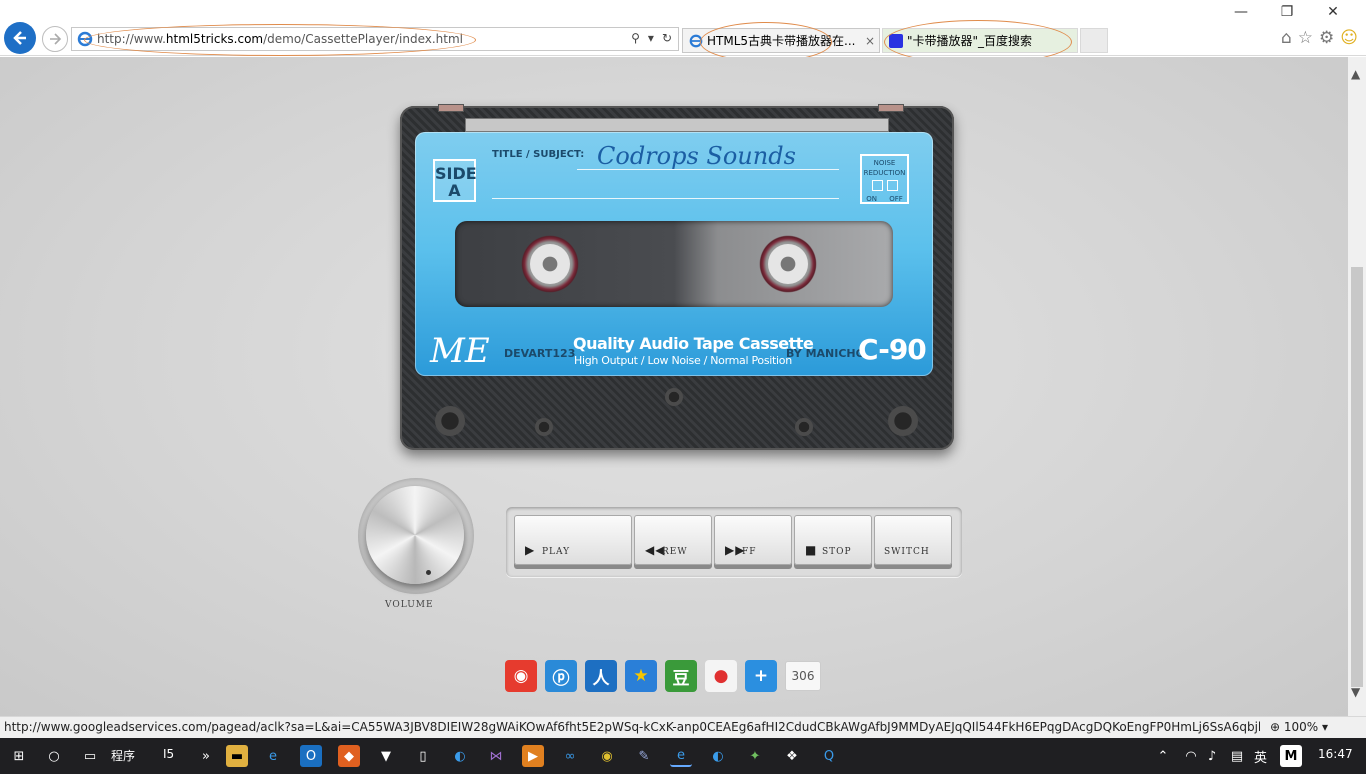 Image resolution: width=1366 pixels, height=774 pixels. What do you see at coordinates (607, 756) in the screenshot?
I see `chrome-icon: ◉` at bounding box center [607, 756].